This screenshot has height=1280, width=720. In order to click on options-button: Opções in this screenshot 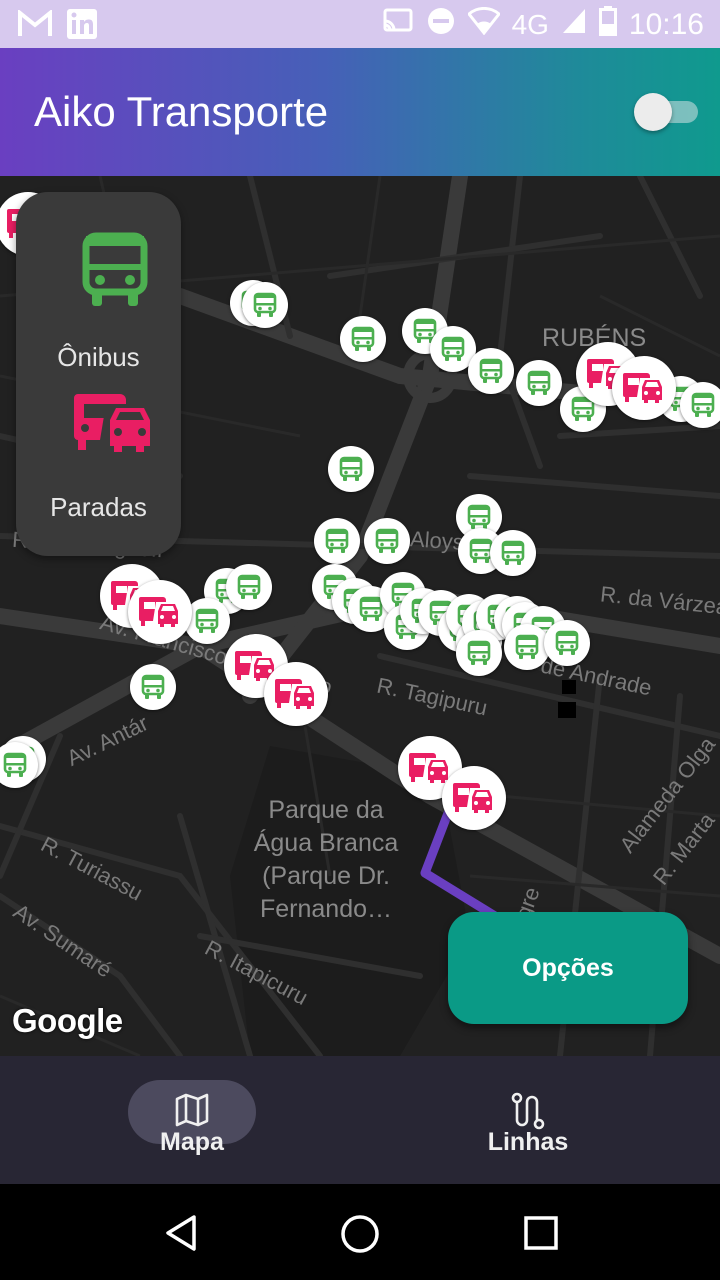, I will do `click(568, 968)`.